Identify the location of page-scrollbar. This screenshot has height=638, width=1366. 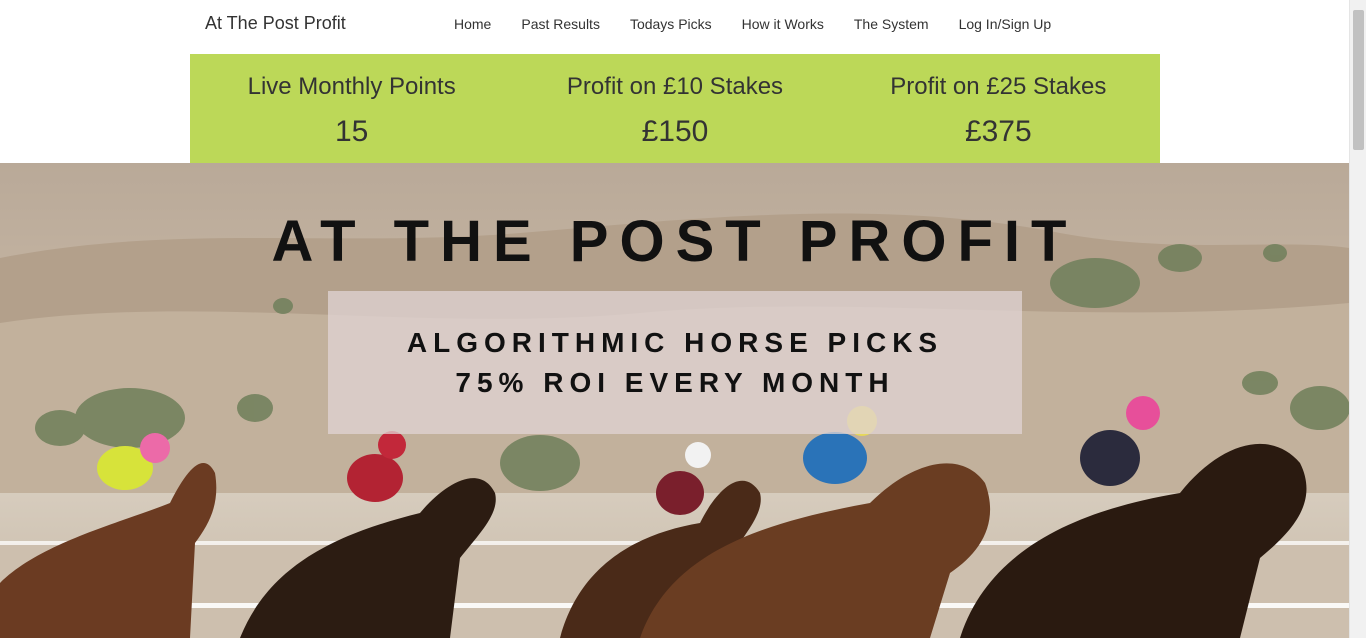
(1357, 319).